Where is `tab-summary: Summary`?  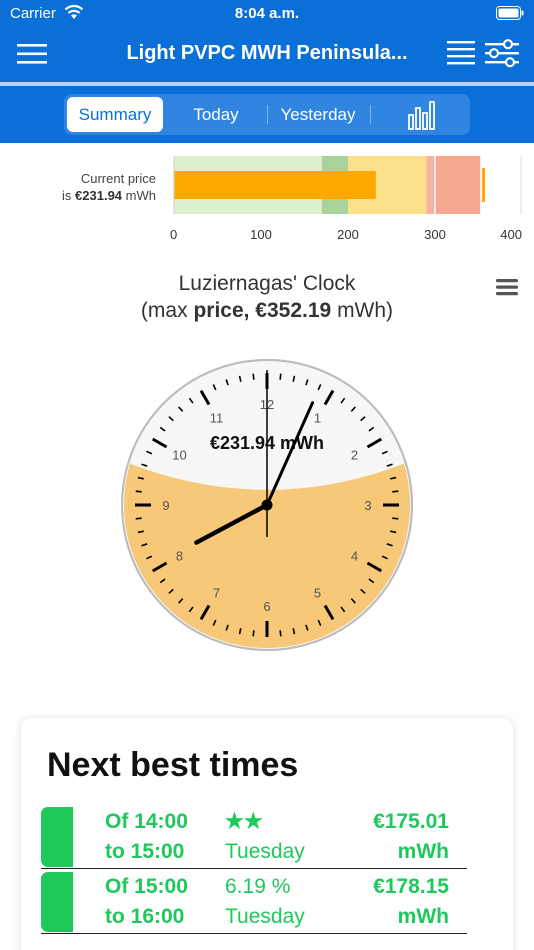
tab-summary: Summary is located at coordinates (115, 114).